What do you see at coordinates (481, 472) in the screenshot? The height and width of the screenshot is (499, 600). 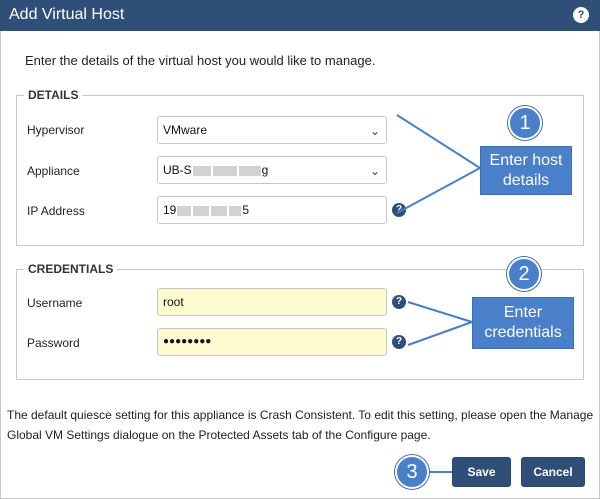 I see `save-button: Save` at bounding box center [481, 472].